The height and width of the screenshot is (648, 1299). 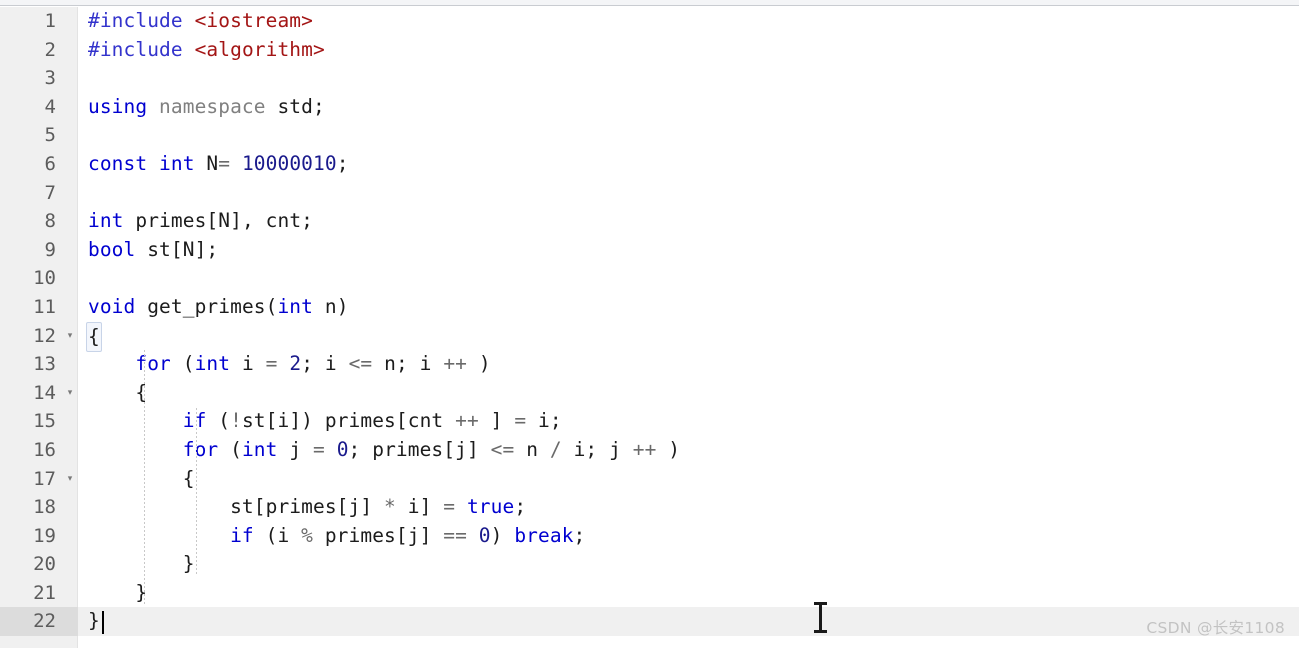 I want to click on active-line-highlight, so click(x=688, y=622).